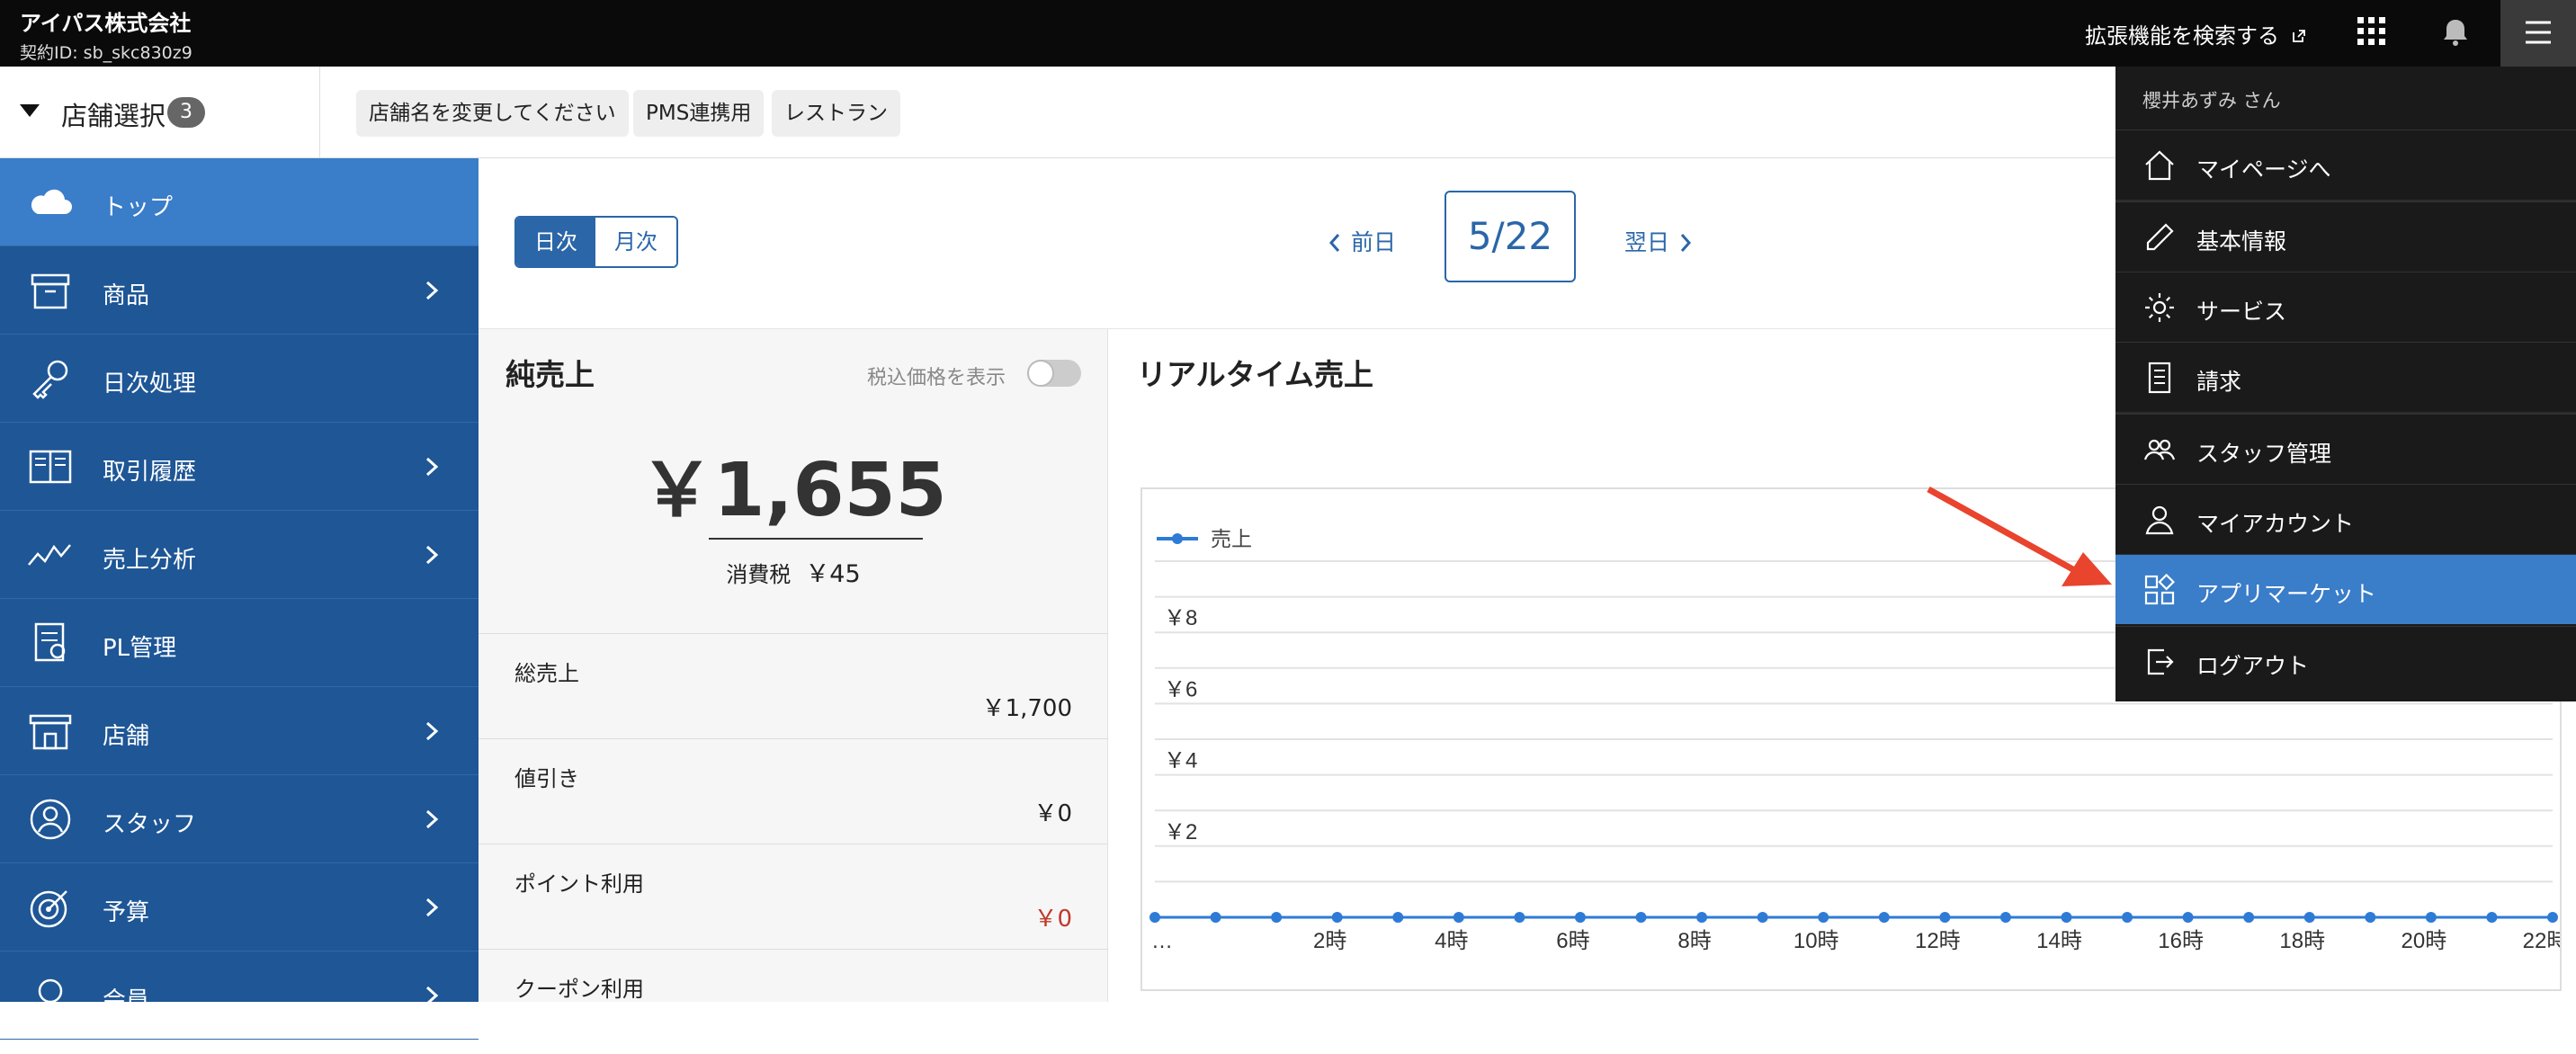 Image resolution: width=2576 pixels, height=1054 pixels. I want to click on sidebar-item-transactions: 取引履歴, so click(239, 467).